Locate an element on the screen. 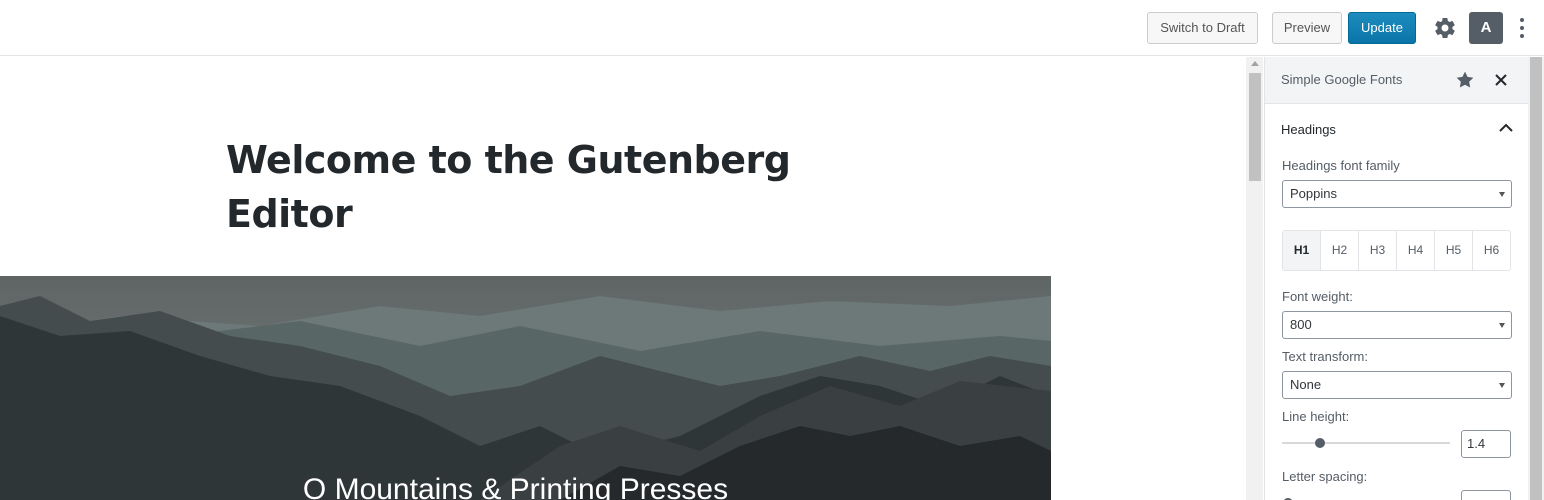 This screenshot has width=1544, height=500. line-height-slider-track is located at coordinates (1366, 443).